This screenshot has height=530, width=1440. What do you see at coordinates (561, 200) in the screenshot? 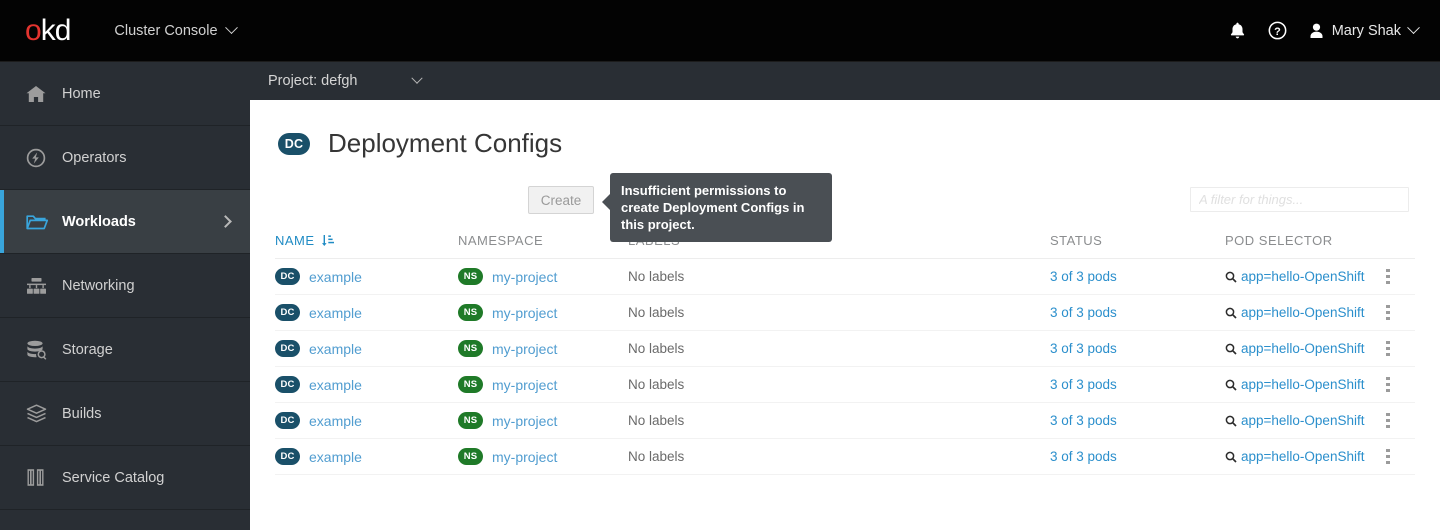
I see `create-button: Create` at bounding box center [561, 200].